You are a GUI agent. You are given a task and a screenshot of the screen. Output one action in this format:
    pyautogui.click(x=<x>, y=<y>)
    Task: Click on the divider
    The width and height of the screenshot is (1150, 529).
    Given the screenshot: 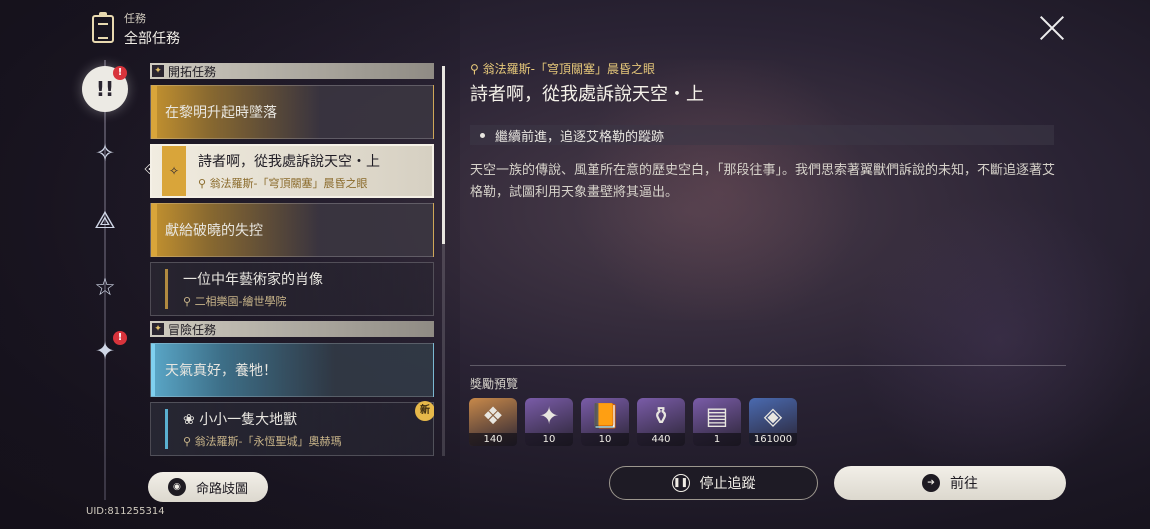 What is the action you would take?
    pyautogui.click(x=768, y=365)
    